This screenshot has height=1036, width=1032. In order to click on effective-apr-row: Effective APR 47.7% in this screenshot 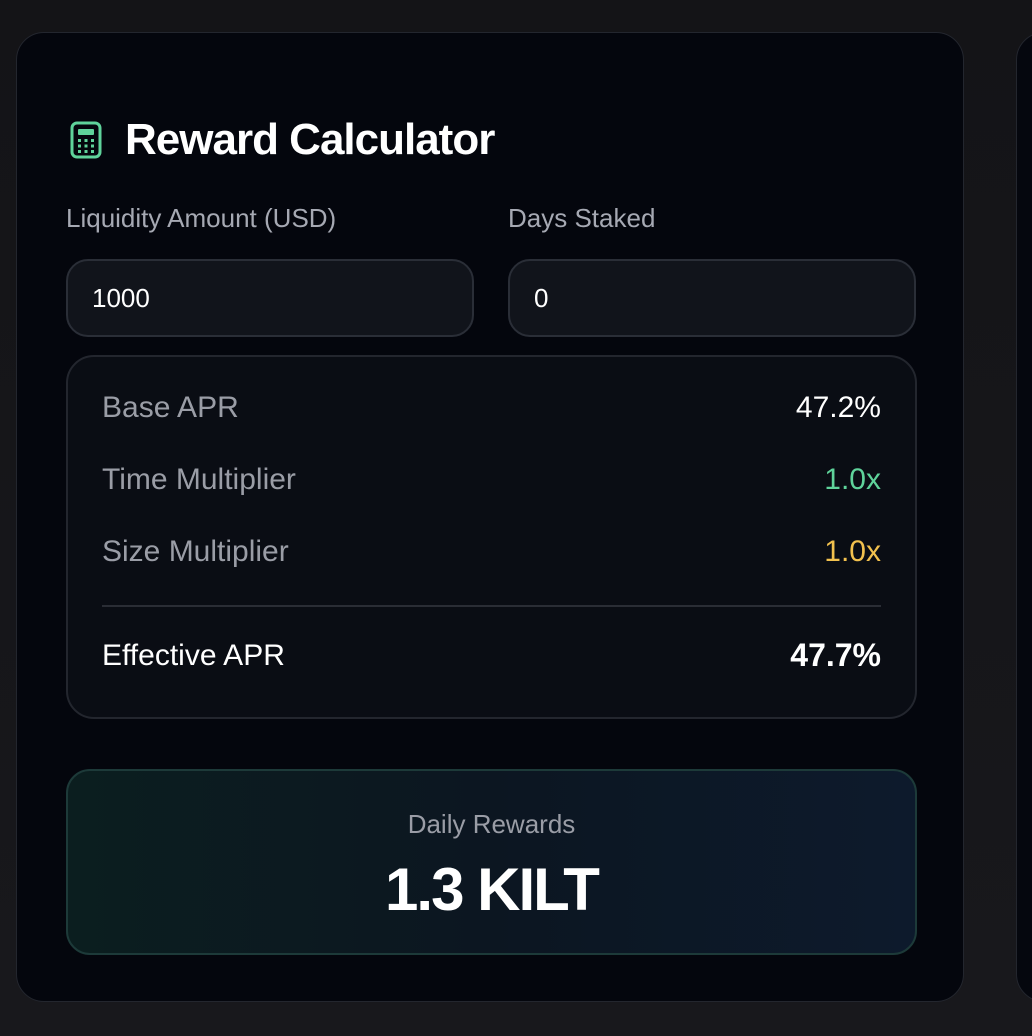, I will do `click(491, 655)`.